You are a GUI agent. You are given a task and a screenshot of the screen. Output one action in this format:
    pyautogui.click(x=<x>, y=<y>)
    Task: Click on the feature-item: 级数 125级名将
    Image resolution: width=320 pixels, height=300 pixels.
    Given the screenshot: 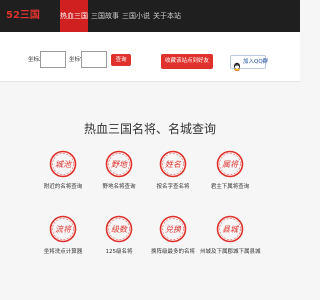 What is the action you would take?
    pyautogui.click(x=119, y=240)
    